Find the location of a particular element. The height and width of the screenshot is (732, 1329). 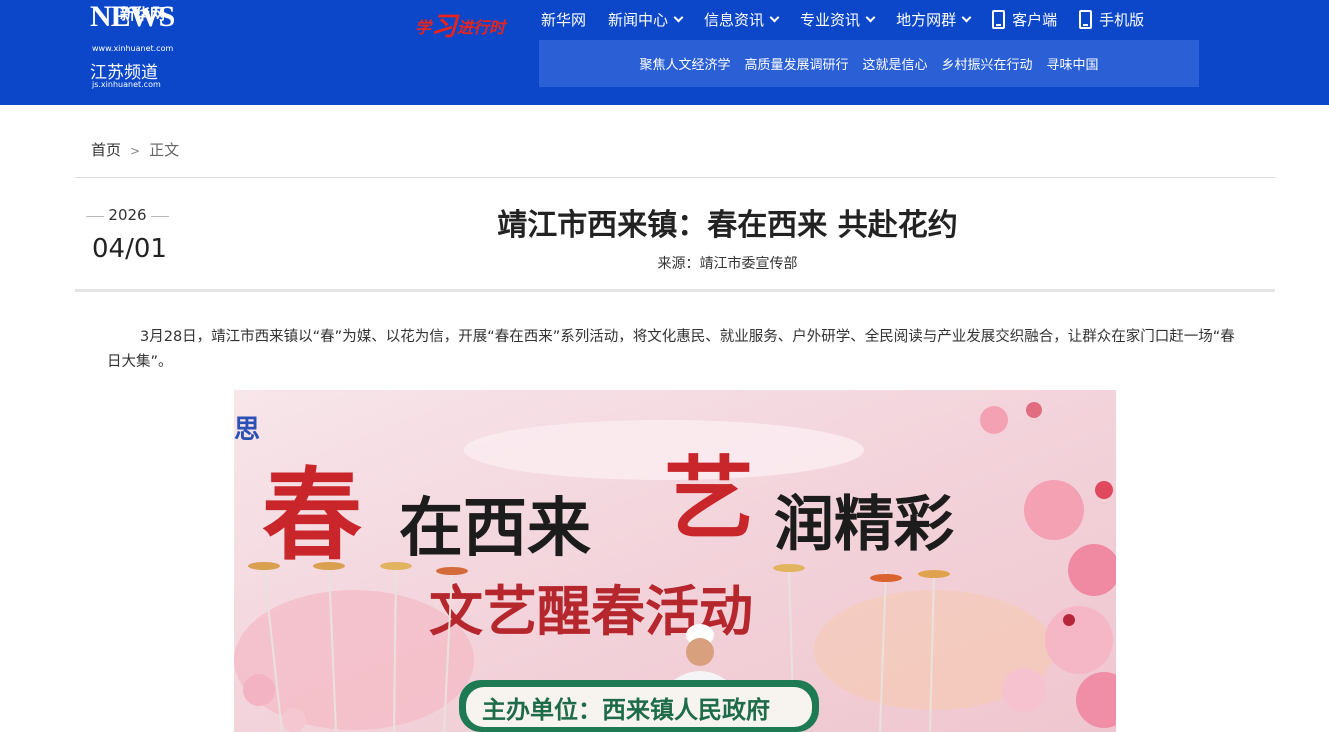

article-title: 靖江市西来镇：春在西来 共赴花约 is located at coordinates (727, 225).